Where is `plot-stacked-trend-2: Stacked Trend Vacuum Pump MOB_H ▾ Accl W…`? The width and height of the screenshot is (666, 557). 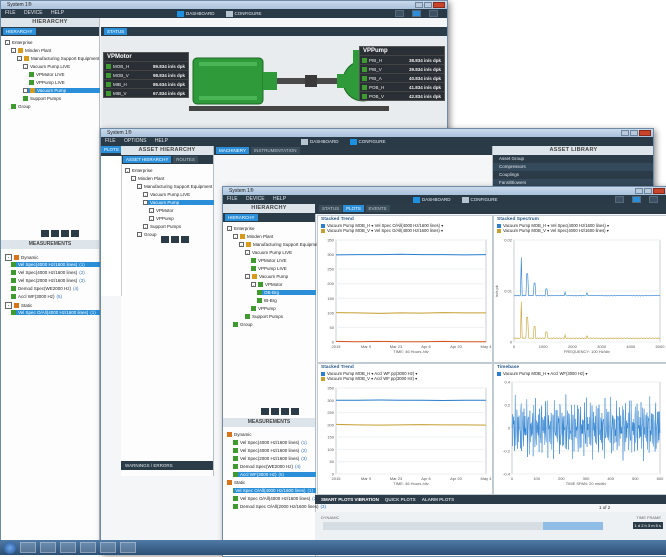
plot-stacked-trend-2: Stacked Trend Vacuum Pump MOB_H ▾ Accl W… is located at coordinates (405, 429).